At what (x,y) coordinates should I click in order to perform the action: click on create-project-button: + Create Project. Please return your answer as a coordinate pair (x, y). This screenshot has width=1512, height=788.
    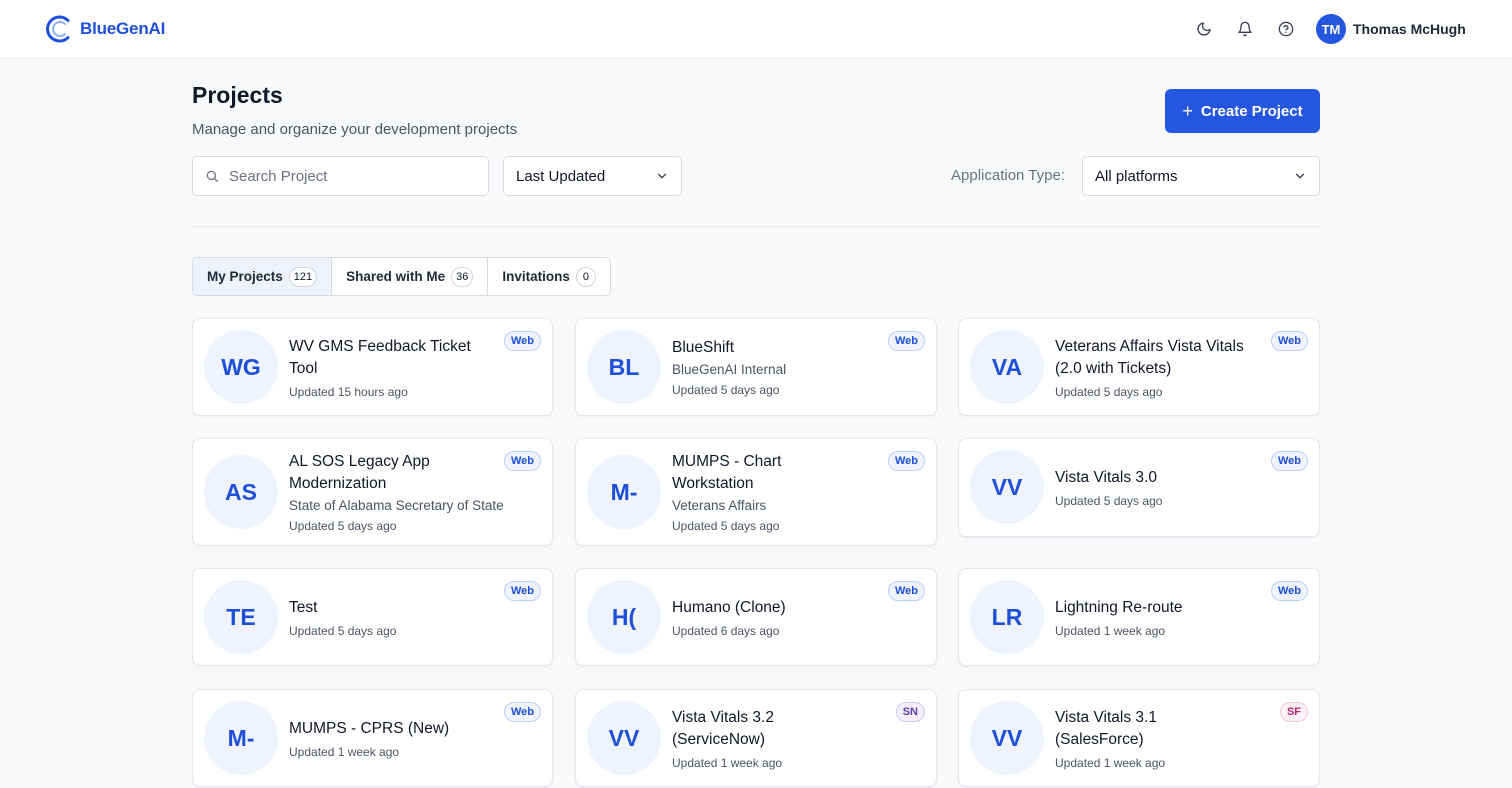
    Looking at the image, I should click on (1242, 111).